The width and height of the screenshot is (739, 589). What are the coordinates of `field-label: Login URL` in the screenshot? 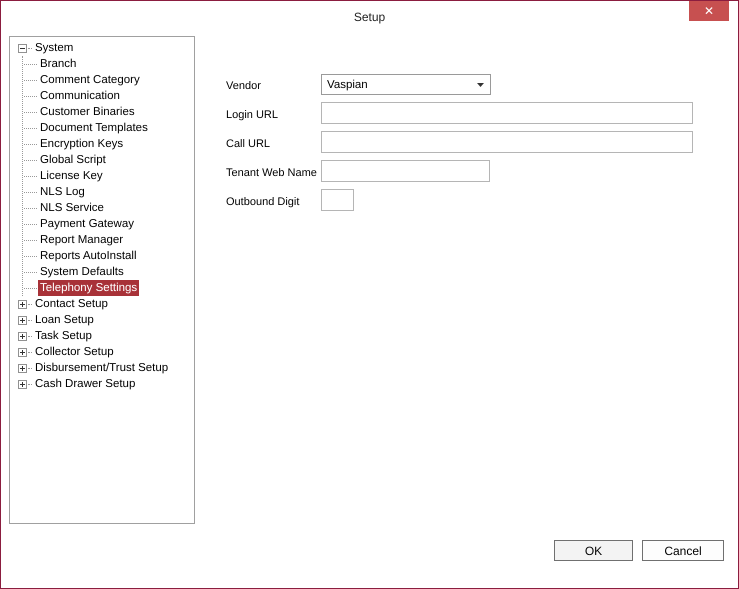 It's located at (252, 114).